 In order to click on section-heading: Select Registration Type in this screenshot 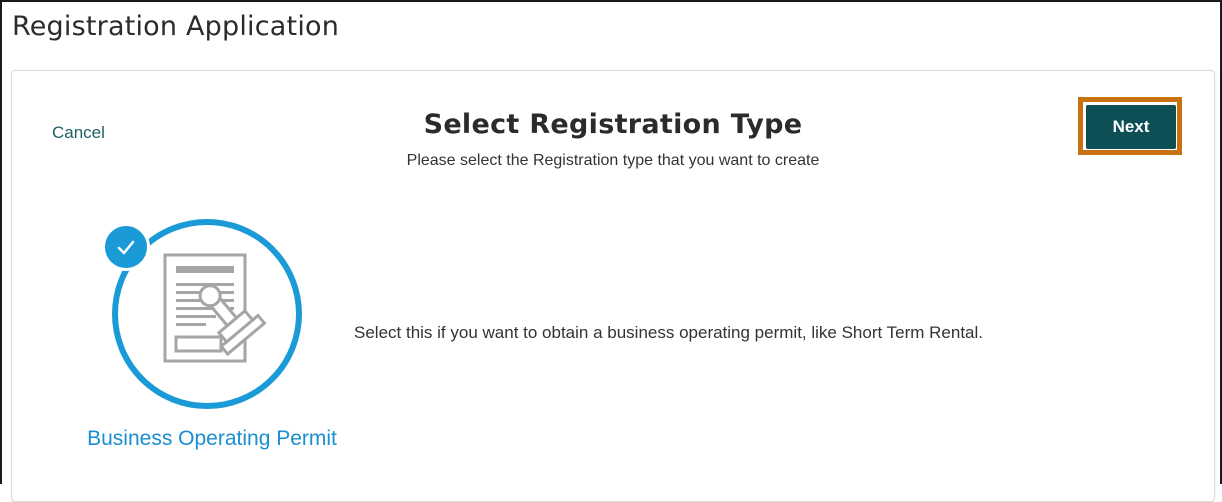, I will do `click(613, 124)`.